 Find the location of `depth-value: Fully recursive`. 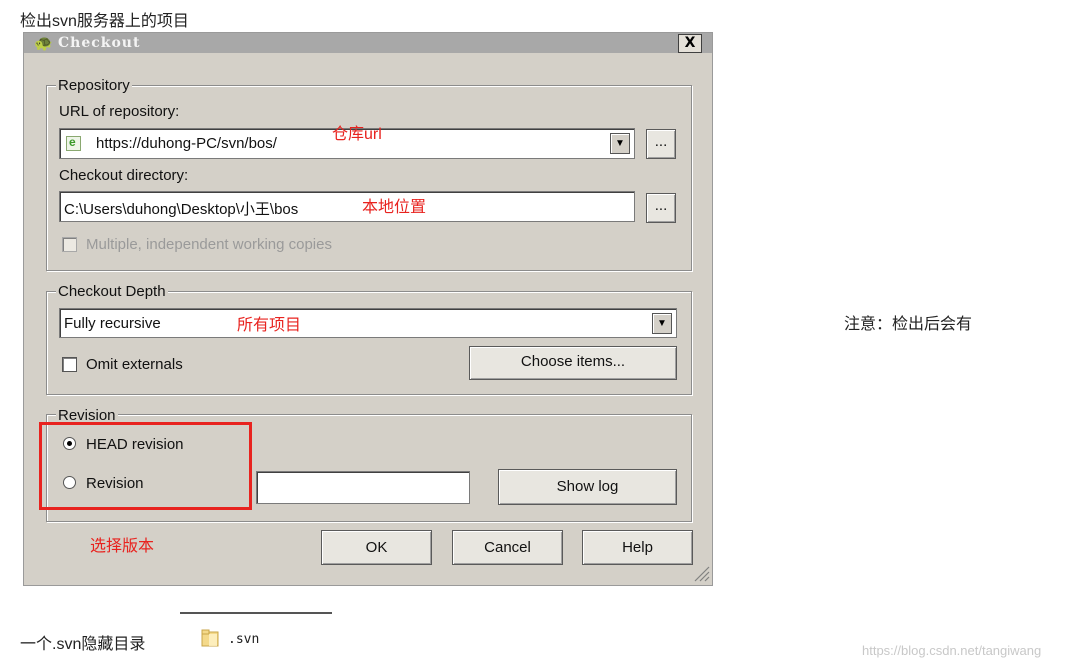

depth-value: Fully recursive is located at coordinates (112, 323).